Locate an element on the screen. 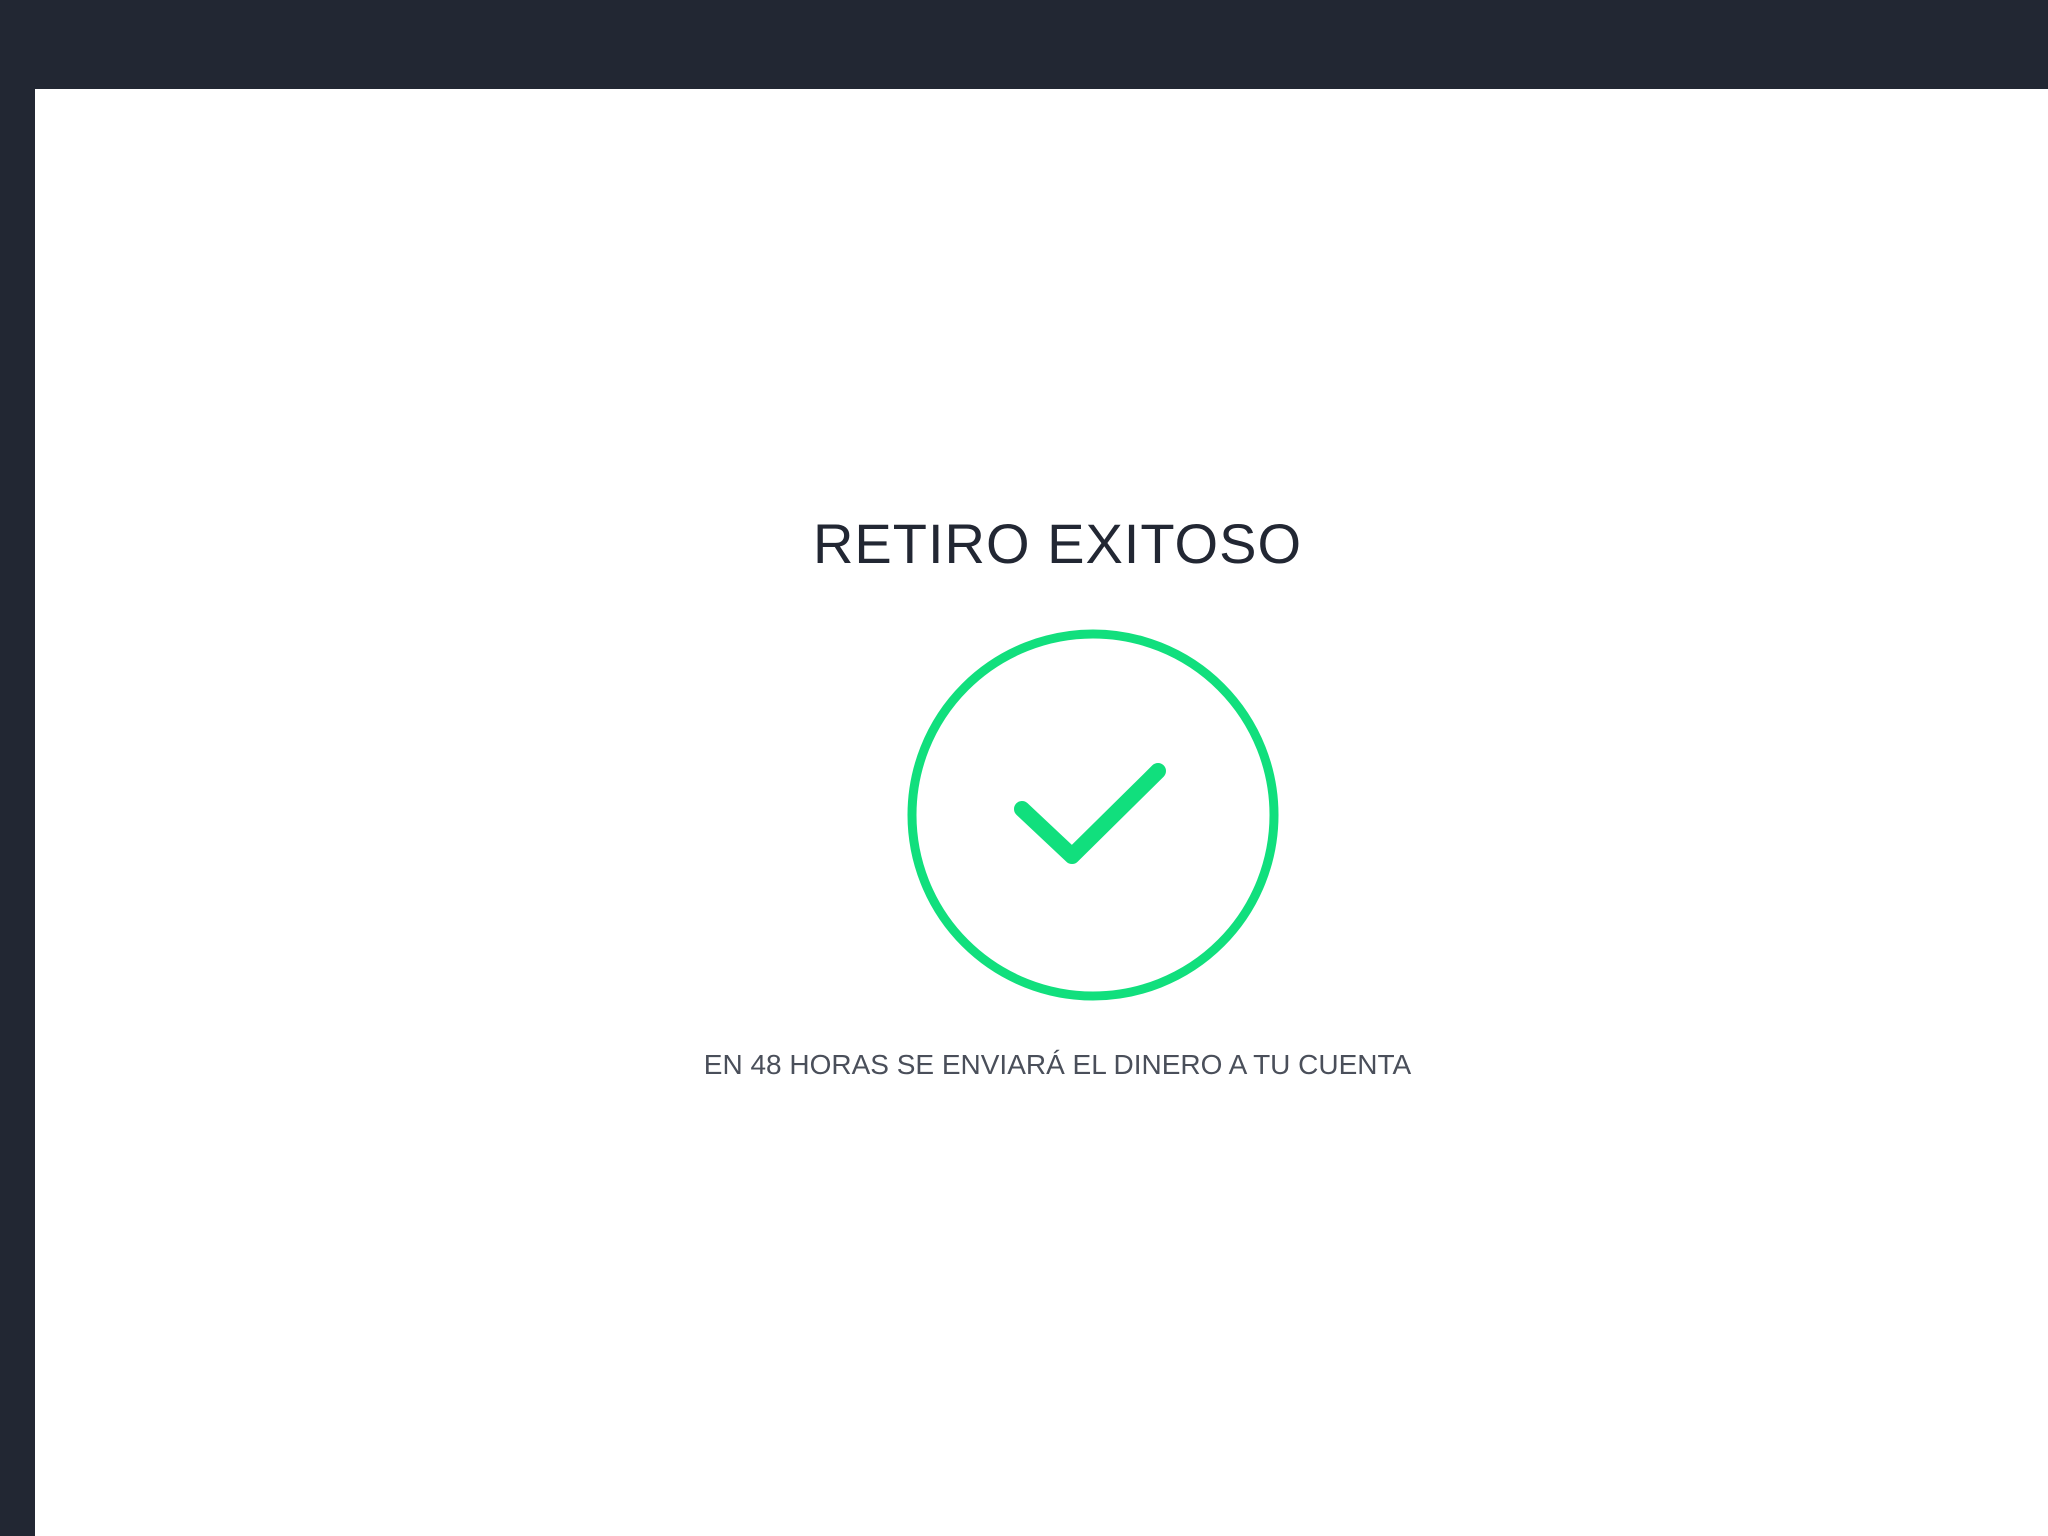 The width and height of the screenshot is (2048, 1536). page-title: RETIRO EXITOSO is located at coordinates (1057, 543).